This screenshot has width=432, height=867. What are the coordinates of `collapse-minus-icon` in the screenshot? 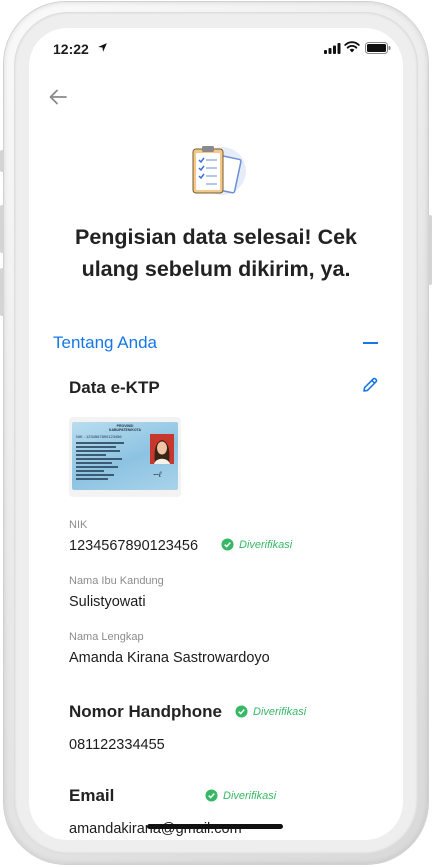 It's located at (370, 343).